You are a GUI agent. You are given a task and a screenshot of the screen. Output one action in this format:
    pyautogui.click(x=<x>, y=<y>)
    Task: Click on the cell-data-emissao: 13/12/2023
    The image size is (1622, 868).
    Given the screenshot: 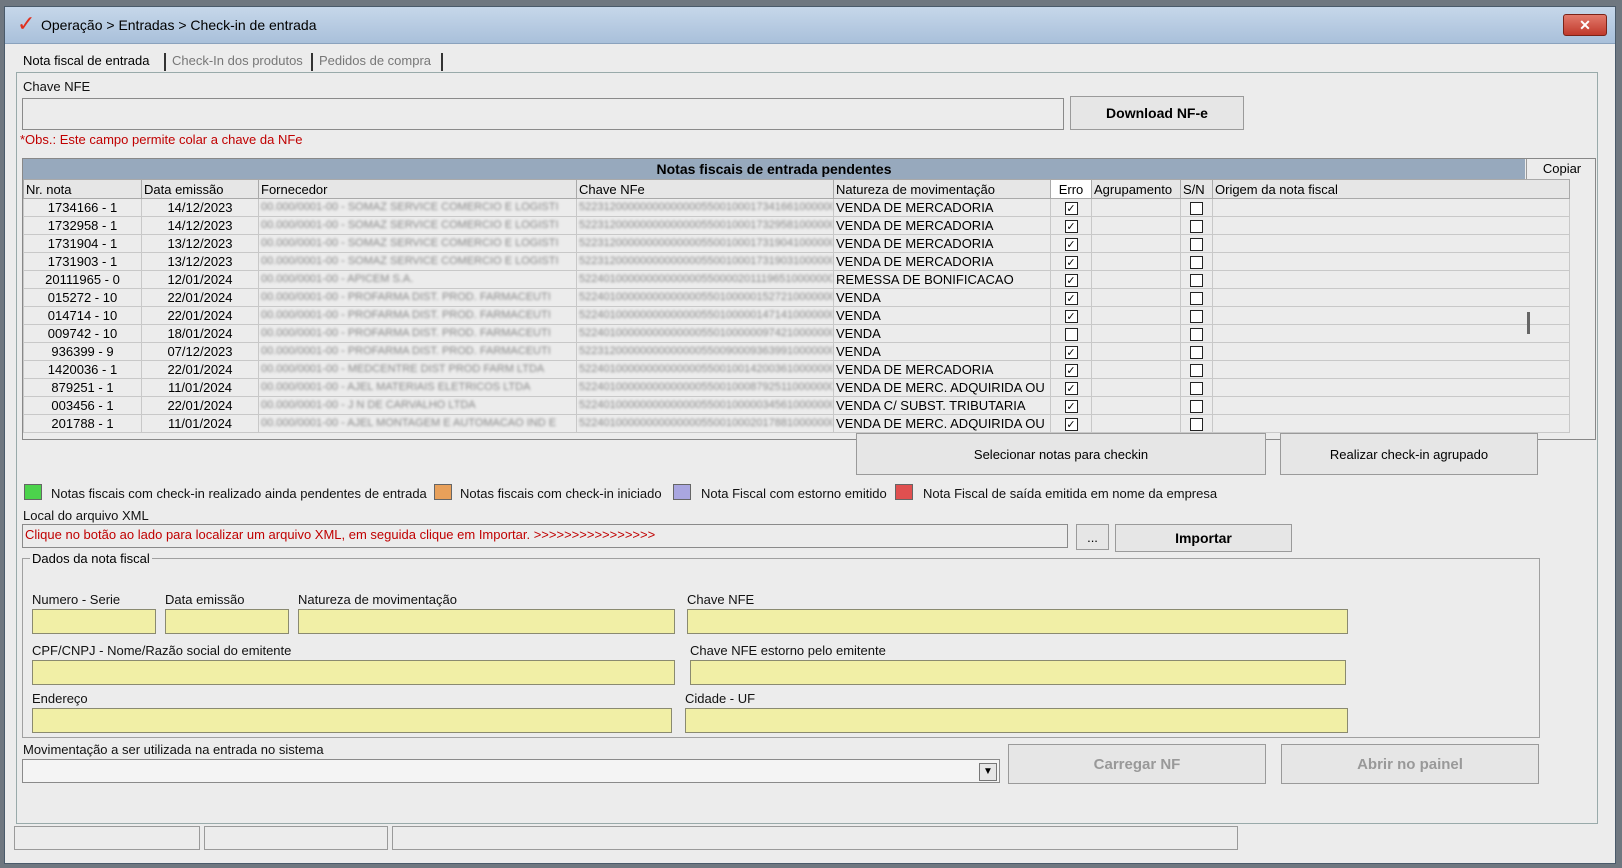 What is the action you would take?
    pyautogui.click(x=200, y=261)
    